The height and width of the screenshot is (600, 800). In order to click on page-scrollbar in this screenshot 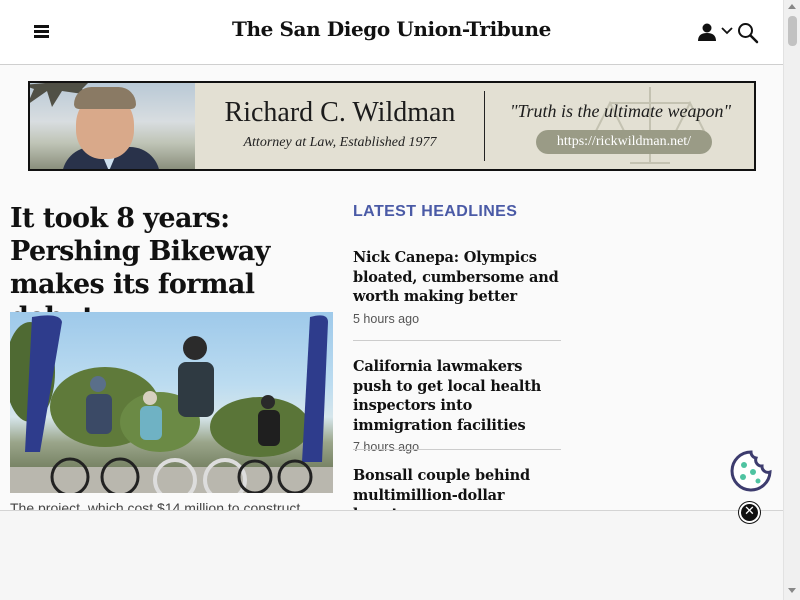, I will do `click(791, 300)`.